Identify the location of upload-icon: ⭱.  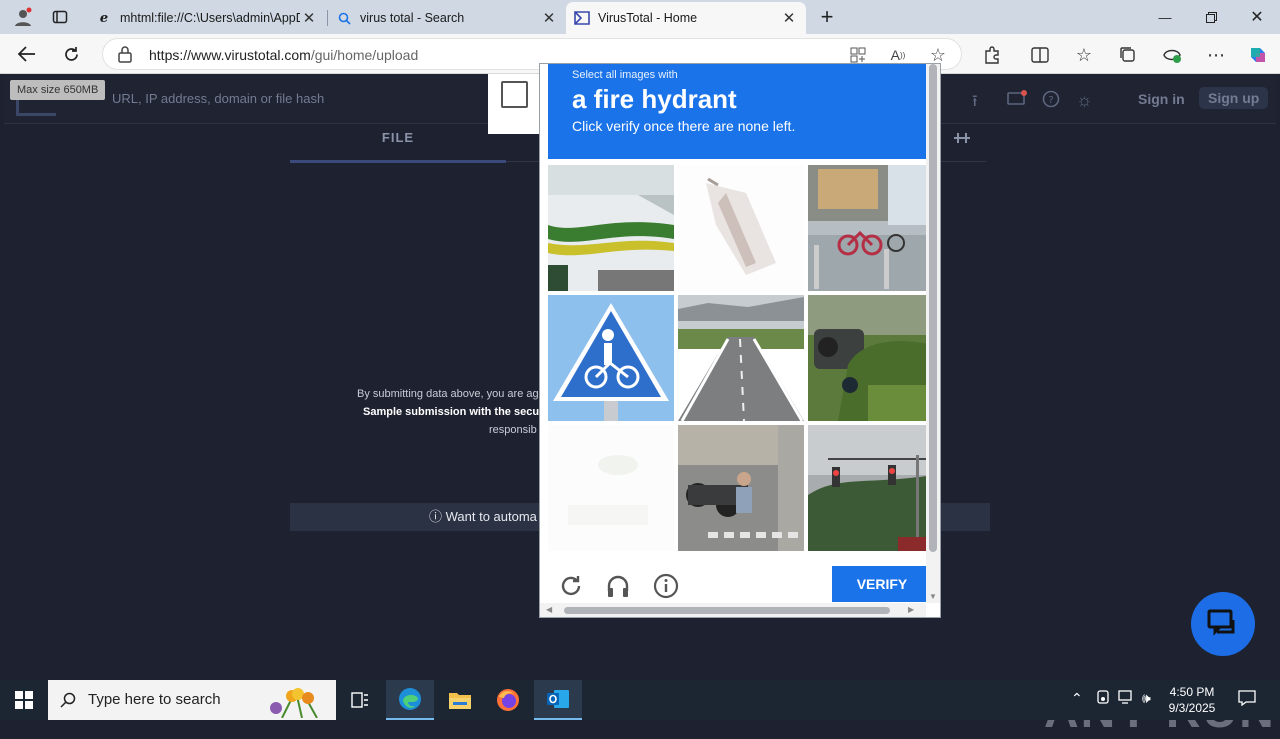
(975, 103).